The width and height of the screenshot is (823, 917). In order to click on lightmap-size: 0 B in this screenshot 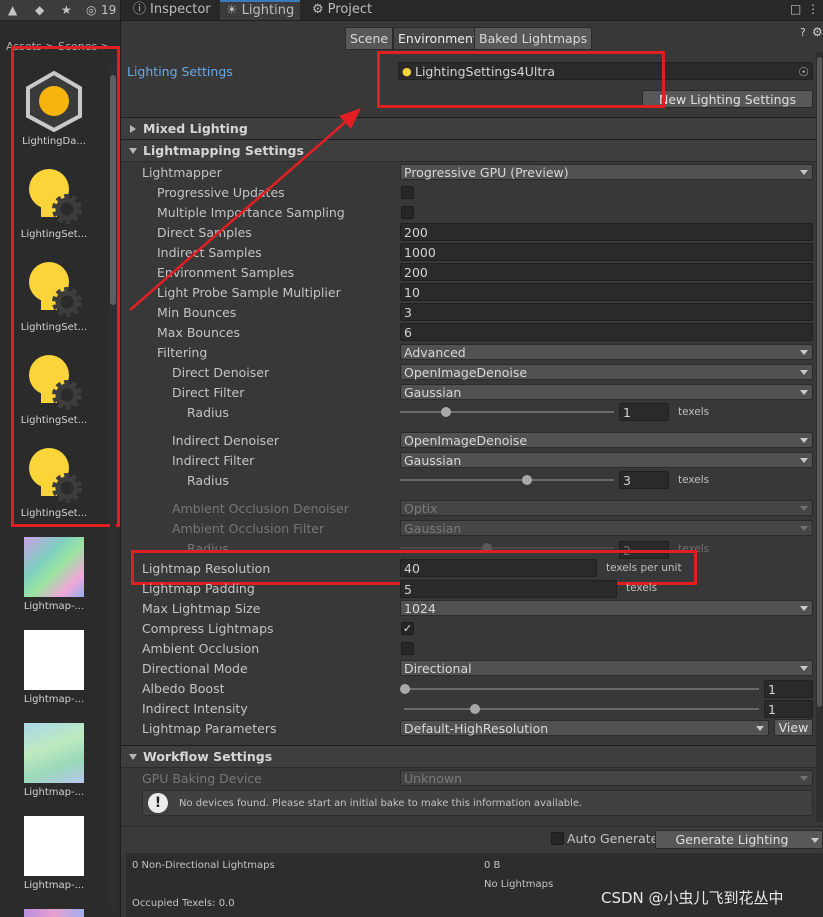, I will do `click(492, 865)`.